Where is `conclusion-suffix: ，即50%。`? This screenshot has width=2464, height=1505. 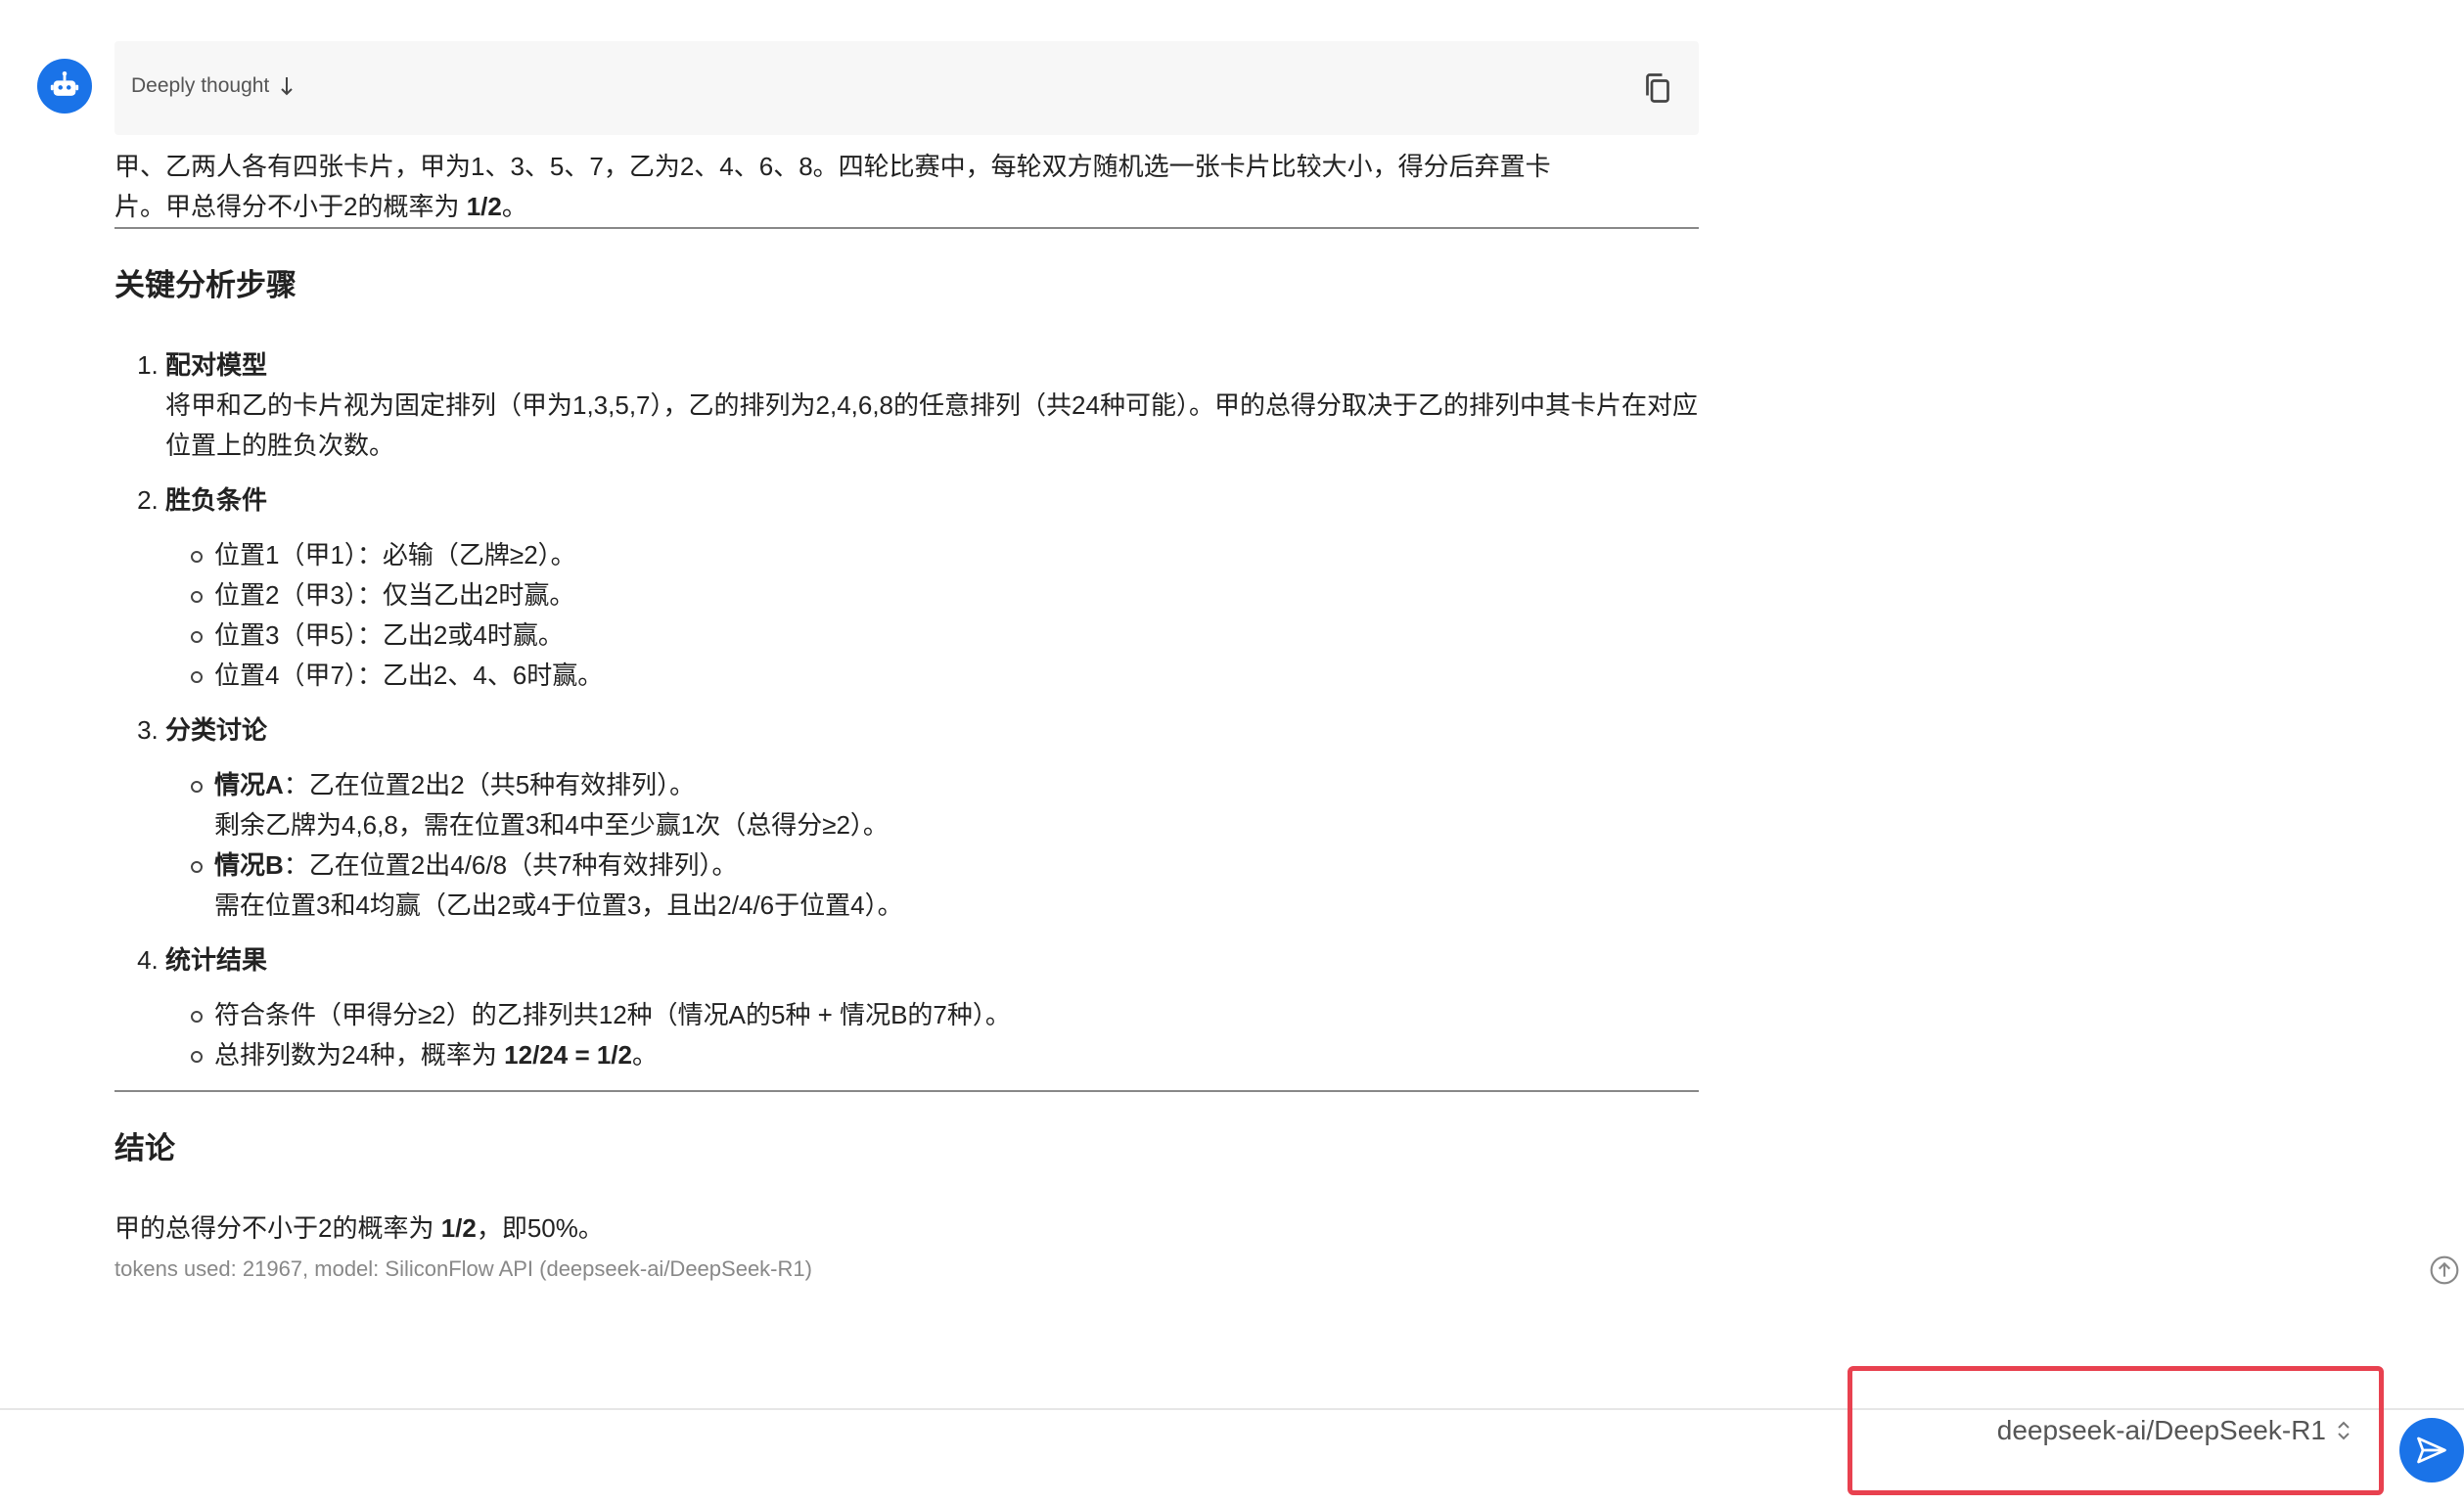
conclusion-suffix: ，即50%。 is located at coordinates (540, 1228).